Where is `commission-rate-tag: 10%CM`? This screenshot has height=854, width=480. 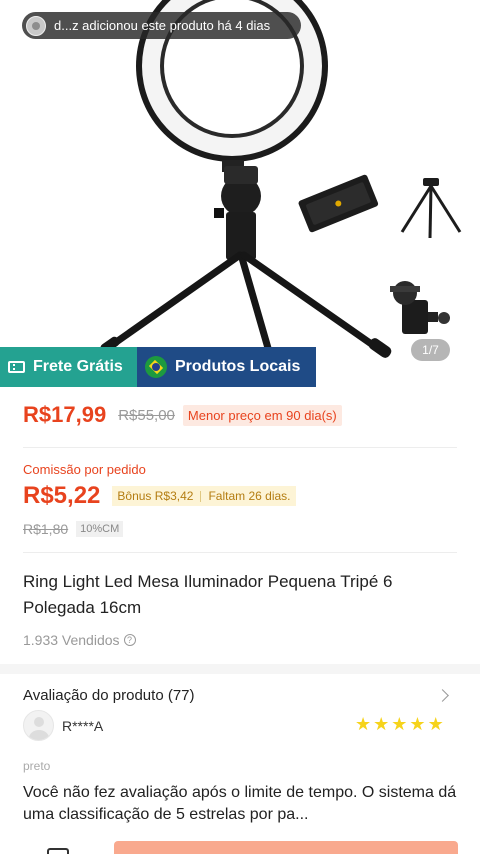
commission-rate-tag: 10%CM is located at coordinates (100, 529).